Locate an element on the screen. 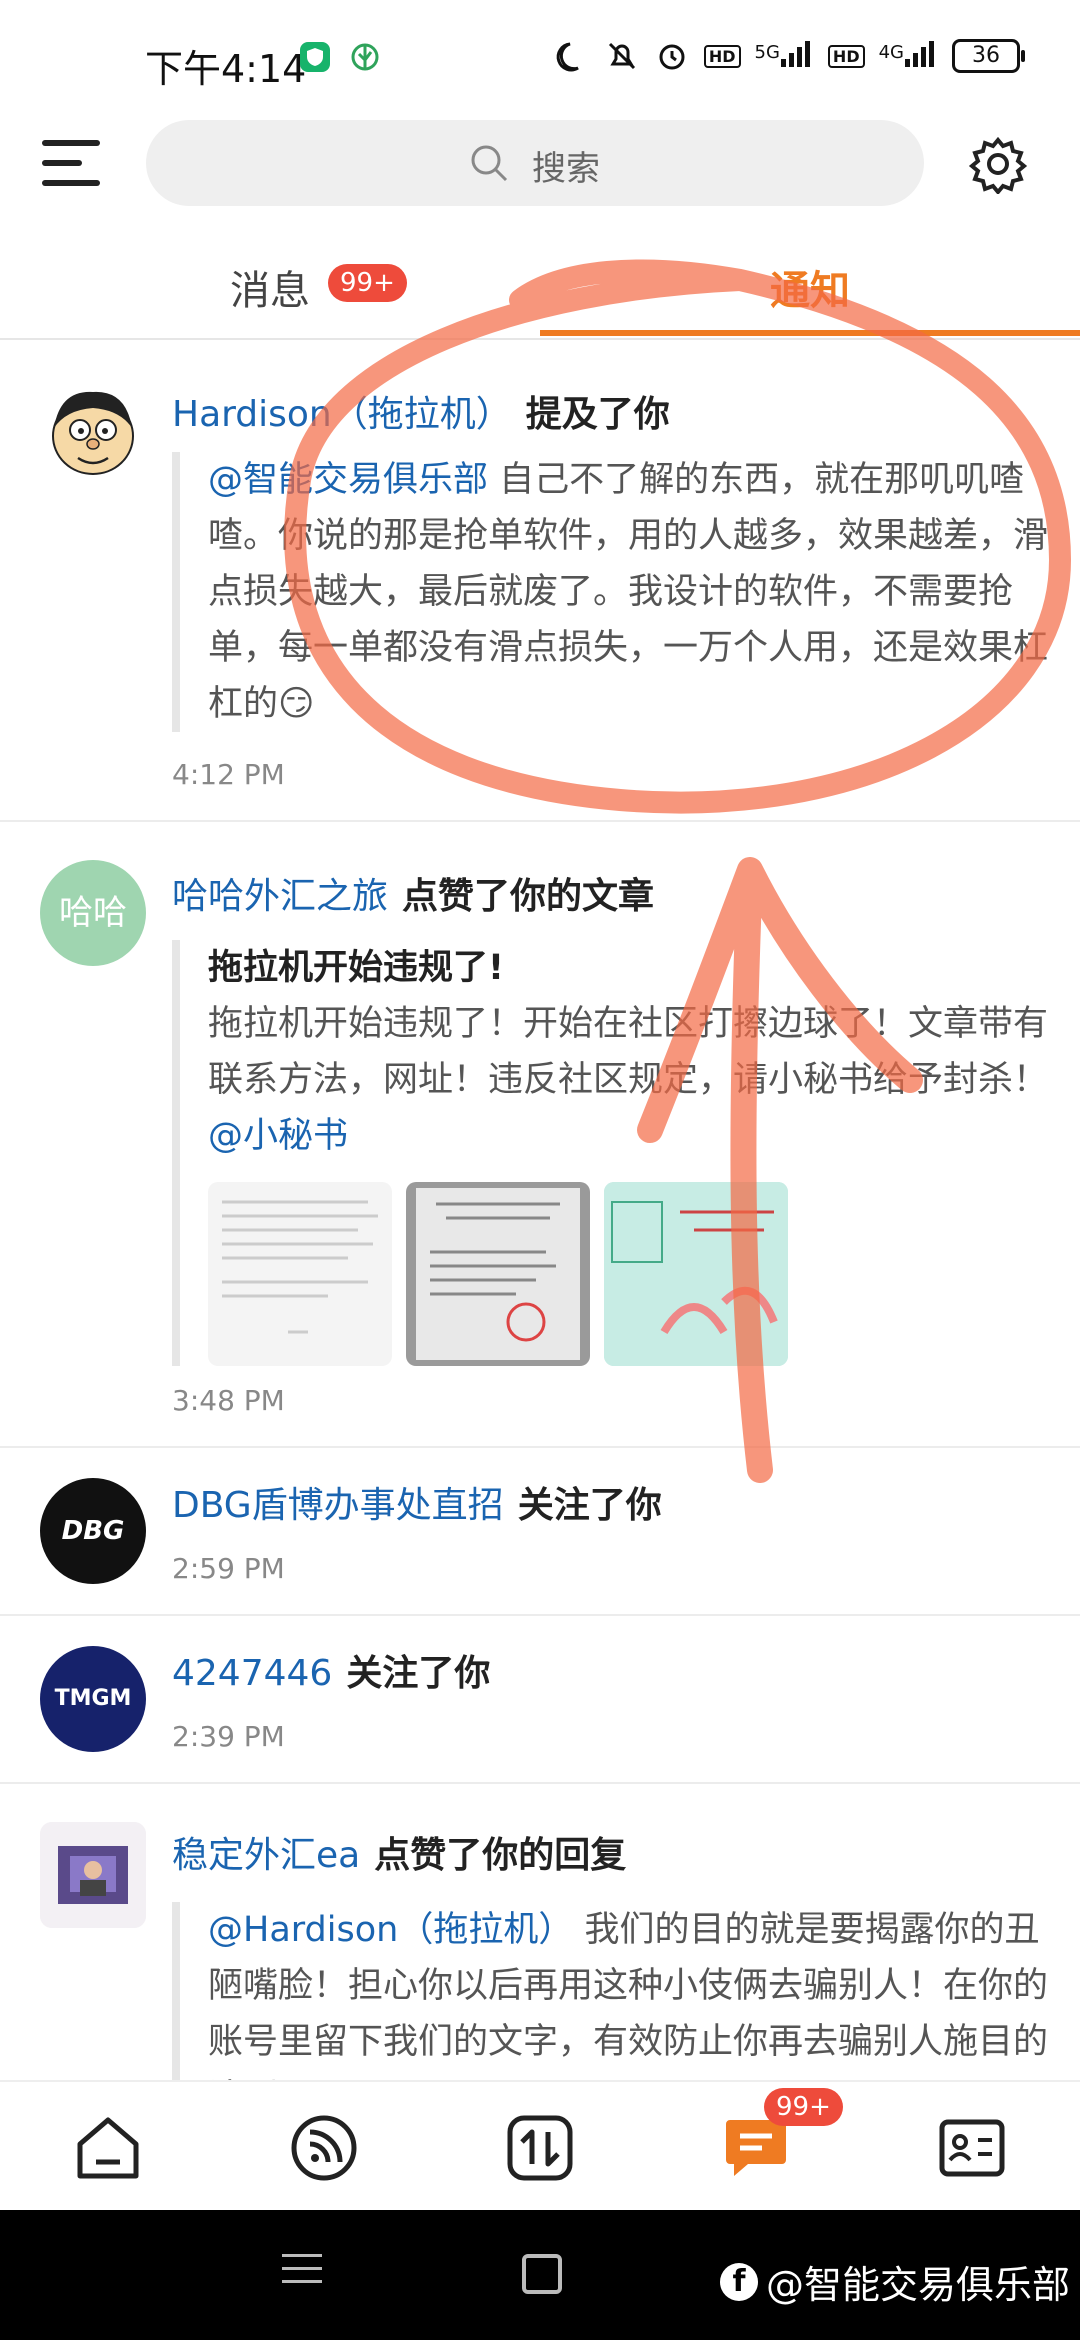 Image resolution: width=1080 pixels, height=2340 pixels. battery-indicator: 36 is located at coordinates (988, 56).